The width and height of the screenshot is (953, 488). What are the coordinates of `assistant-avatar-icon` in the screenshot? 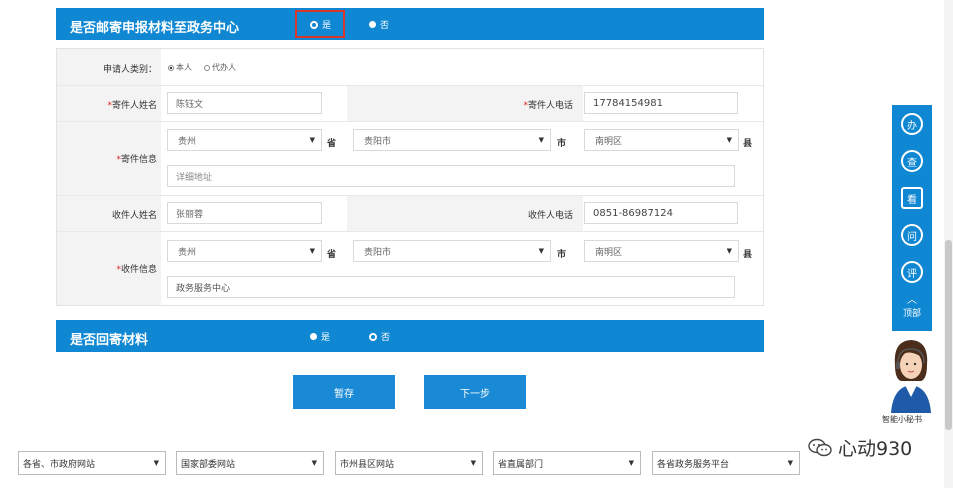 It's located at (911, 376).